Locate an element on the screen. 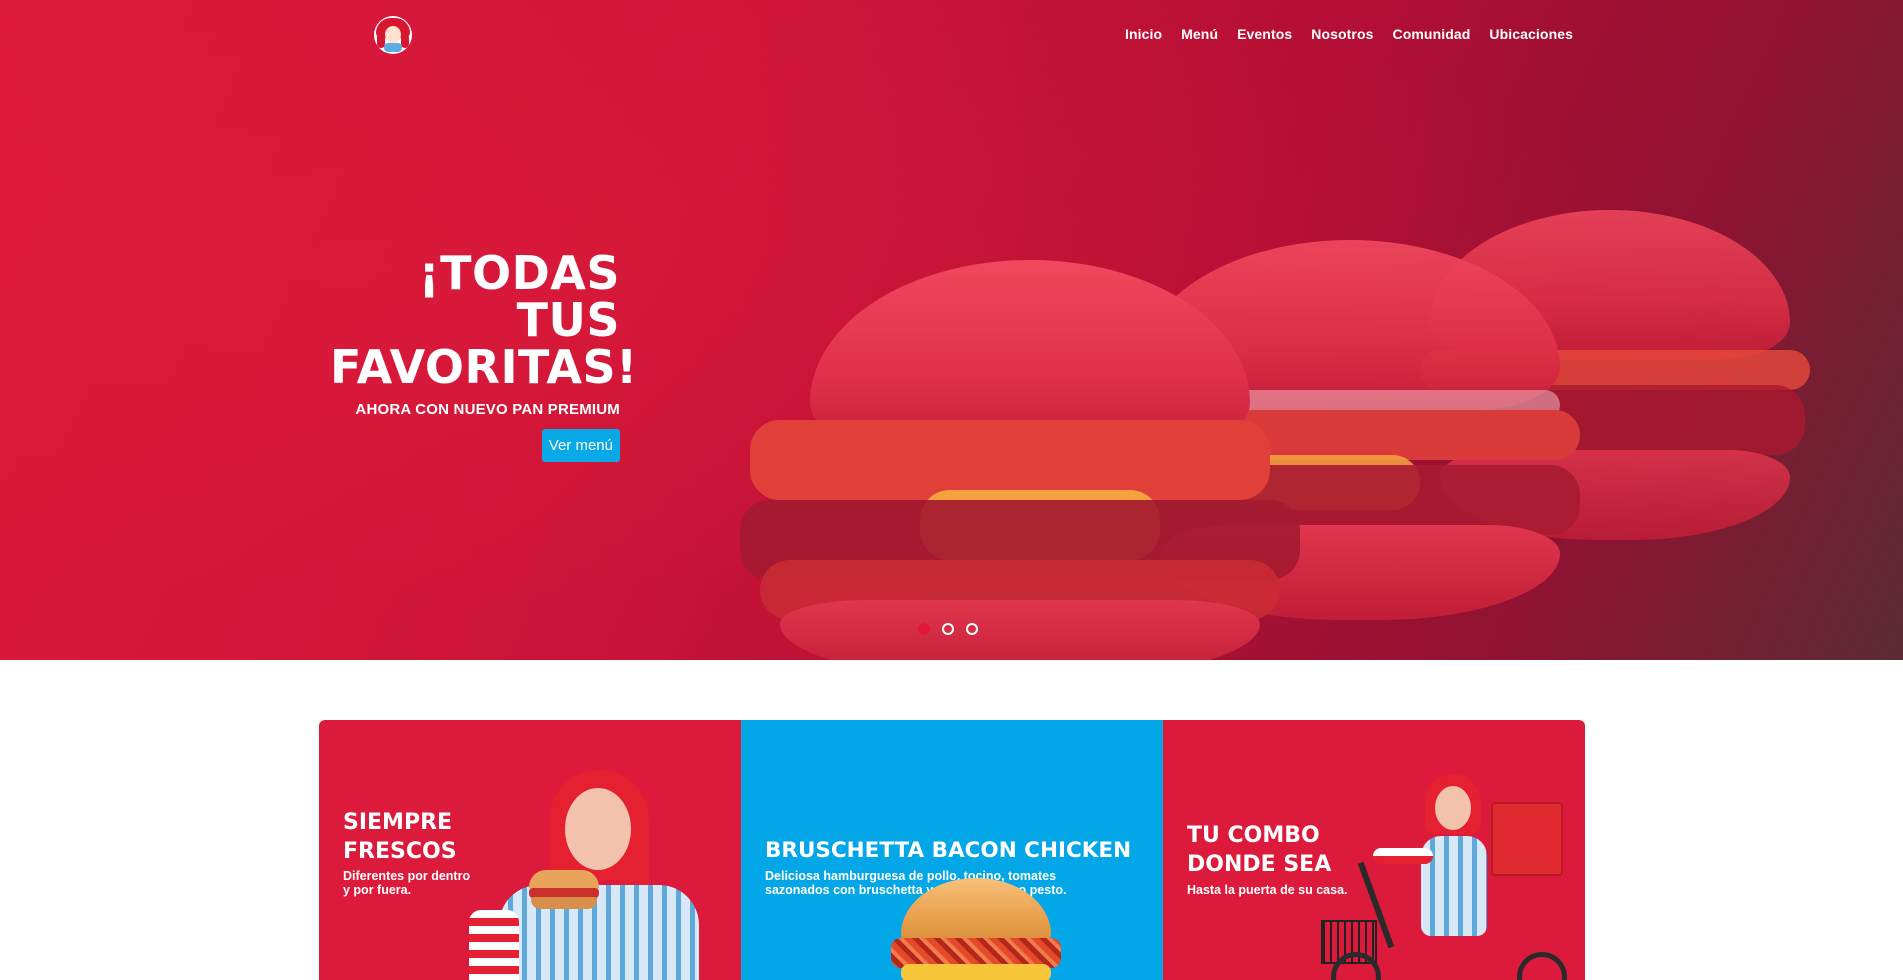 The width and height of the screenshot is (1903, 980). nav-item-comunidad: Comunidad is located at coordinates (1432, 34).